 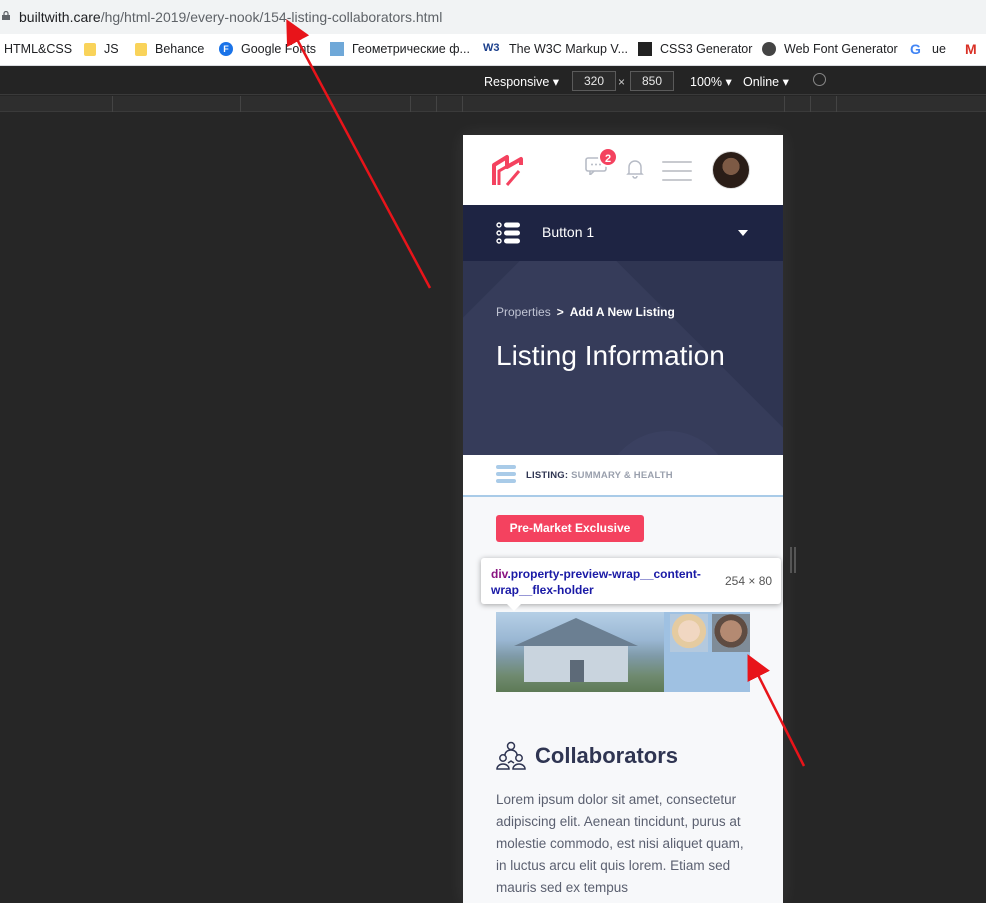 What do you see at coordinates (971, 49) in the screenshot?
I see `gmail-icon: M` at bounding box center [971, 49].